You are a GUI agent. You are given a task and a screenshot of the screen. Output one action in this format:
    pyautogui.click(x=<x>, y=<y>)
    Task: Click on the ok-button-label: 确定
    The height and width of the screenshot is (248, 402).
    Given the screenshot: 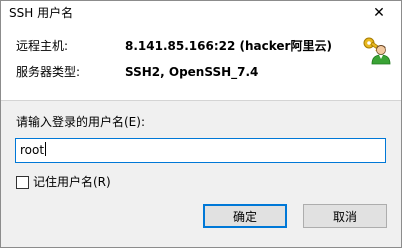 What is the action you would take?
    pyautogui.click(x=244, y=216)
    